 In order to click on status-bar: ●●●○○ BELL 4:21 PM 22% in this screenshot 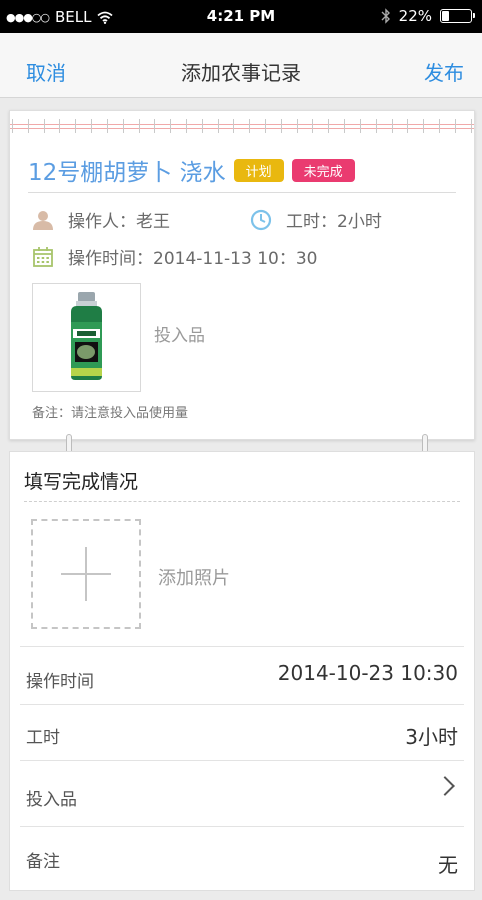, I will do `click(241, 16)`.